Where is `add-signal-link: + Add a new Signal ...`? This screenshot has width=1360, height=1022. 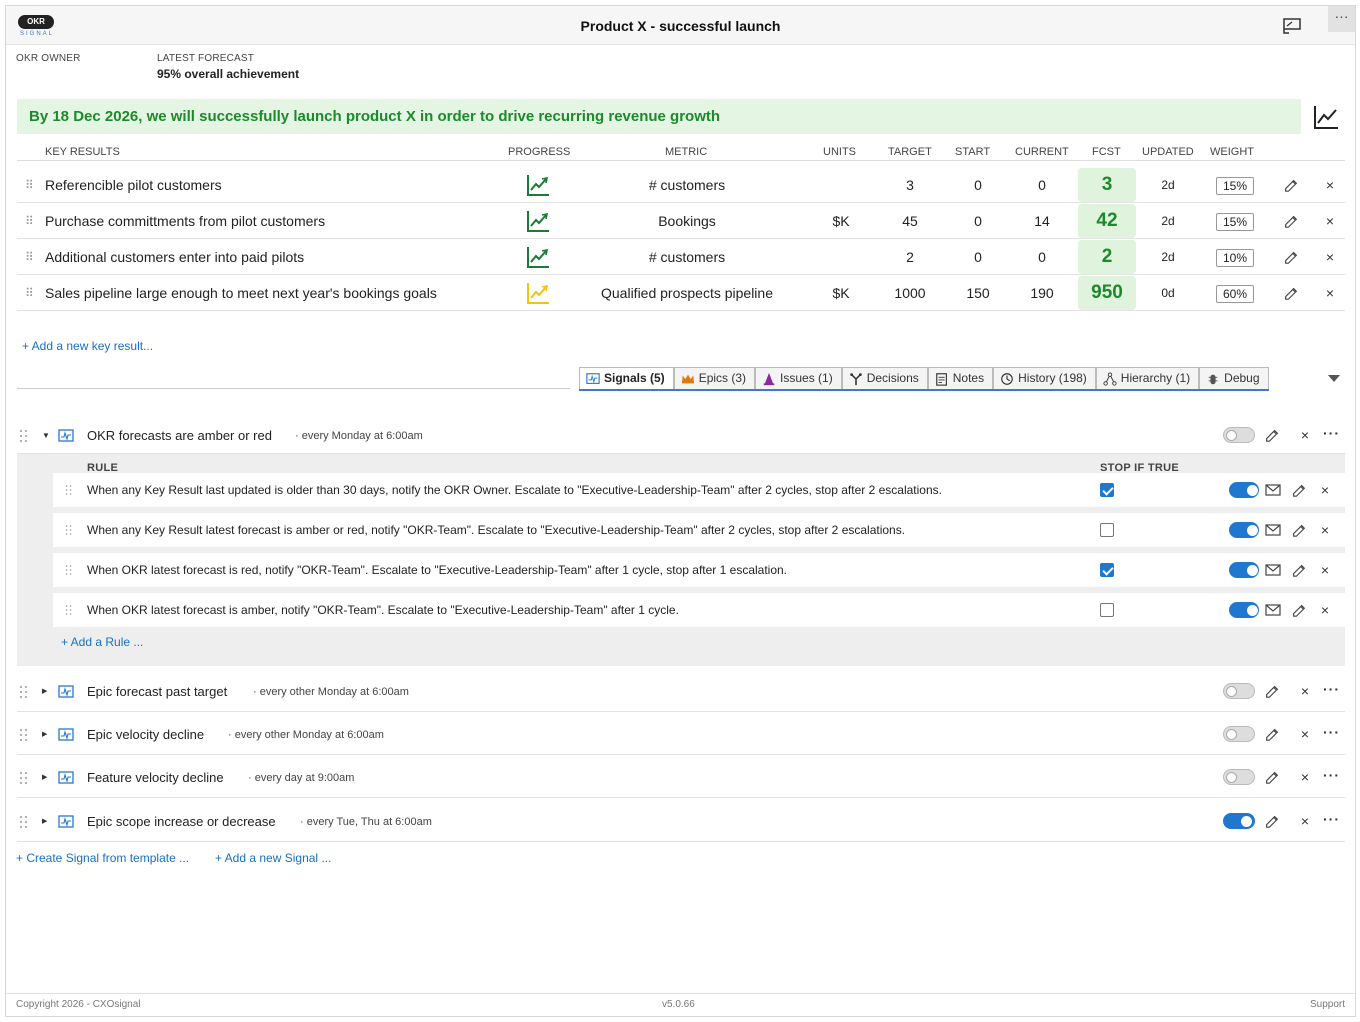
add-signal-link: + Add a new Signal ... is located at coordinates (273, 858).